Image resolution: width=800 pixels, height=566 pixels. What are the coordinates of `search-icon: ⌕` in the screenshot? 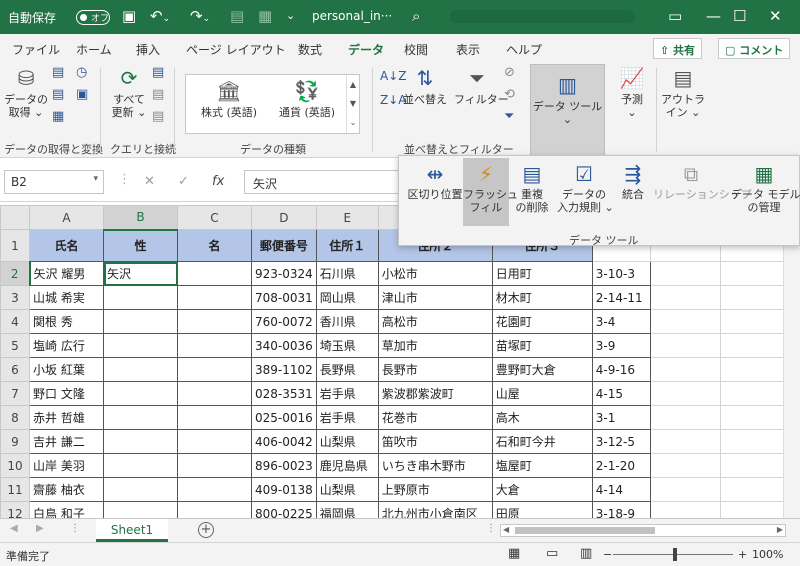 It's located at (416, 16).